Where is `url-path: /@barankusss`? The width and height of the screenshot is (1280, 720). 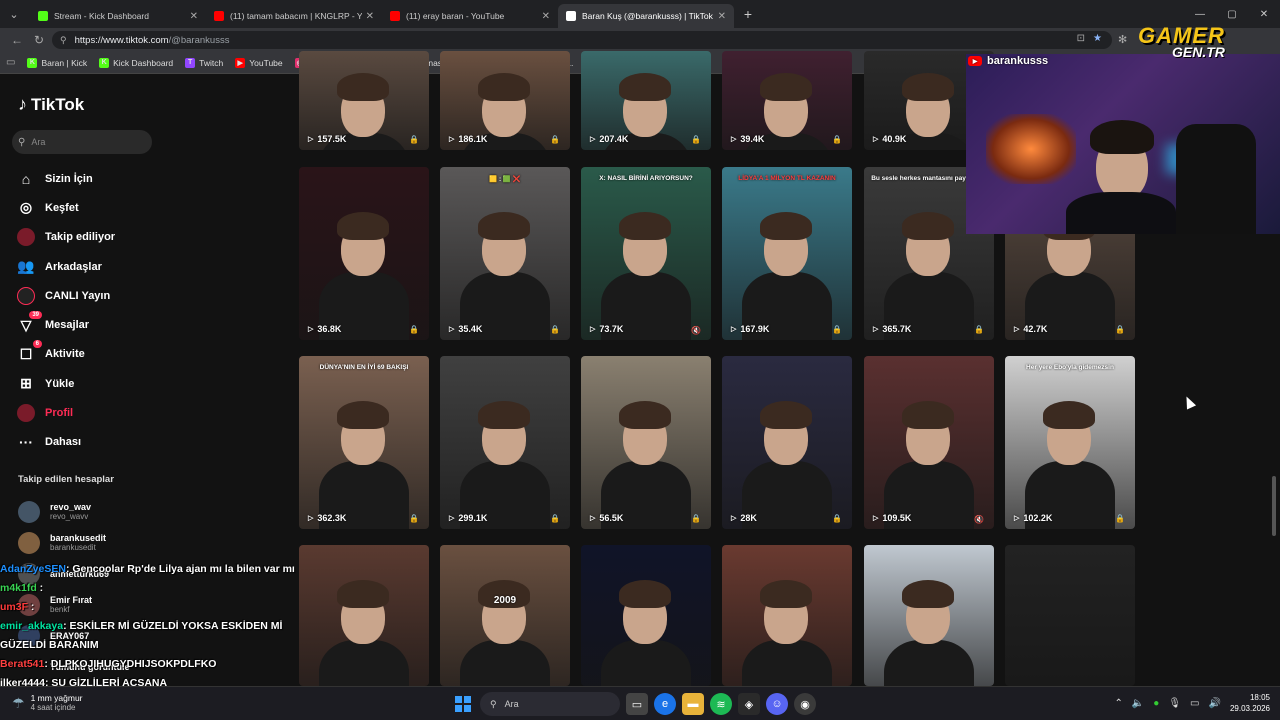 url-path: /@barankusss is located at coordinates (199, 40).